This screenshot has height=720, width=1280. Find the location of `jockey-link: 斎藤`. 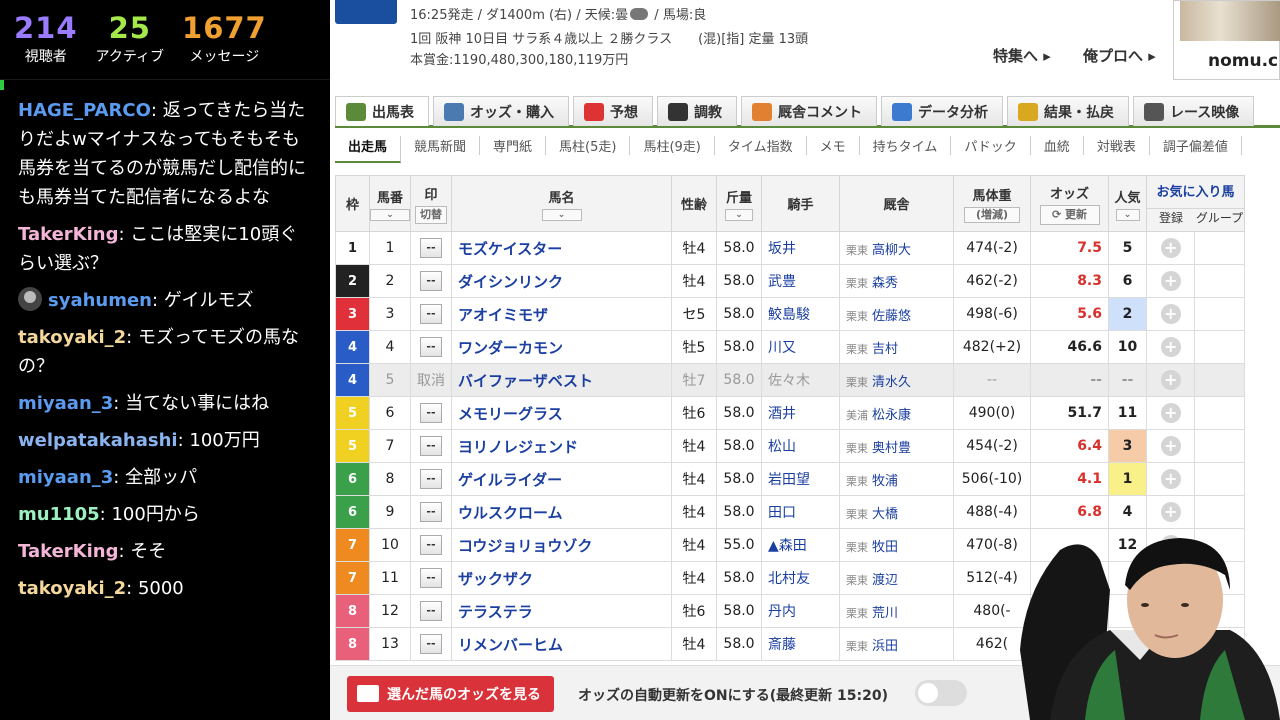

jockey-link: 斎藤 is located at coordinates (800, 644).